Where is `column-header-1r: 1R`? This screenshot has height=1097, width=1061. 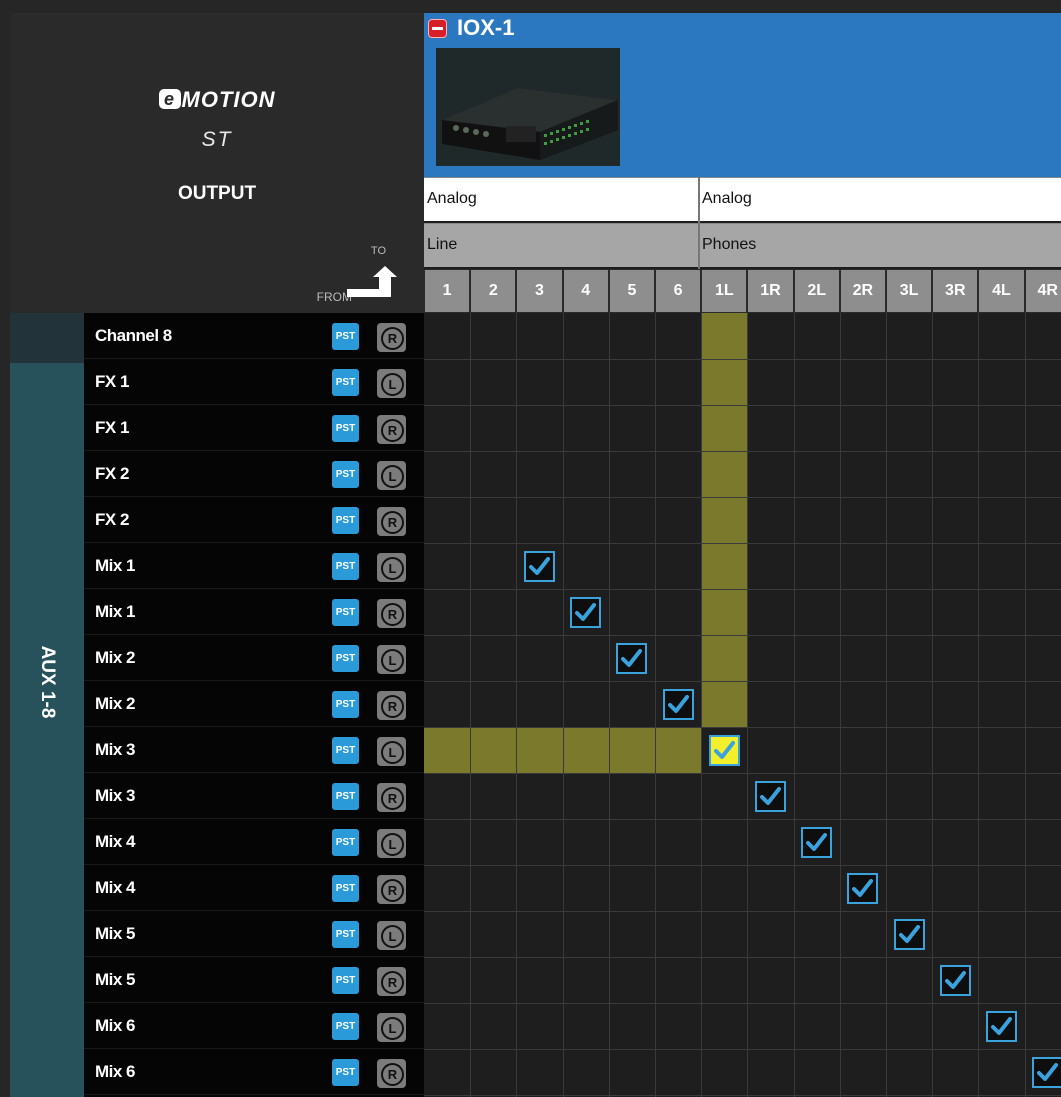 column-header-1r: 1R is located at coordinates (770, 291).